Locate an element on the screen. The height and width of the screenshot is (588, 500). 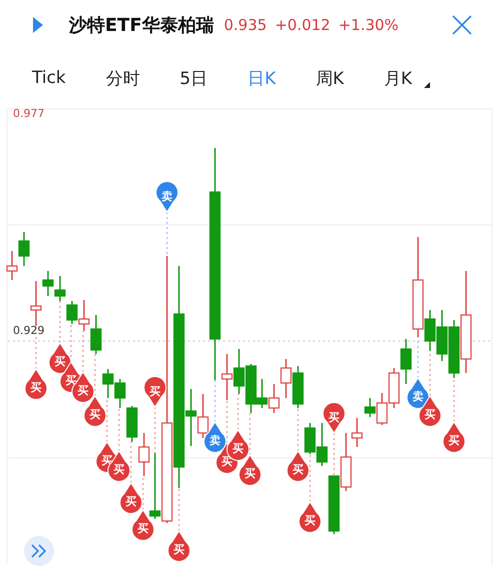
double-chevron-icon is located at coordinates (39, 551).